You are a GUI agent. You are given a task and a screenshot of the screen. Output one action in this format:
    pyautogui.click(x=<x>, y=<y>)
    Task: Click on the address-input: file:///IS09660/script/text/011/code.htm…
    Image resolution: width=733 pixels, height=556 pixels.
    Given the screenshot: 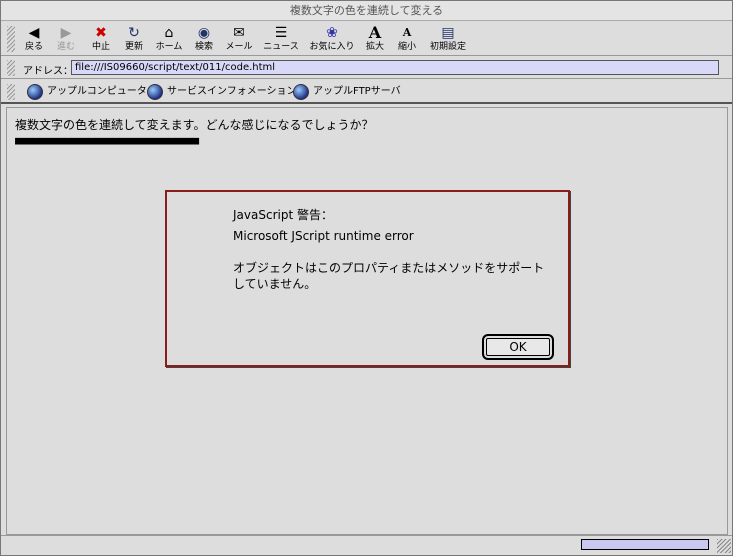 What is the action you would take?
    pyautogui.click(x=395, y=67)
    